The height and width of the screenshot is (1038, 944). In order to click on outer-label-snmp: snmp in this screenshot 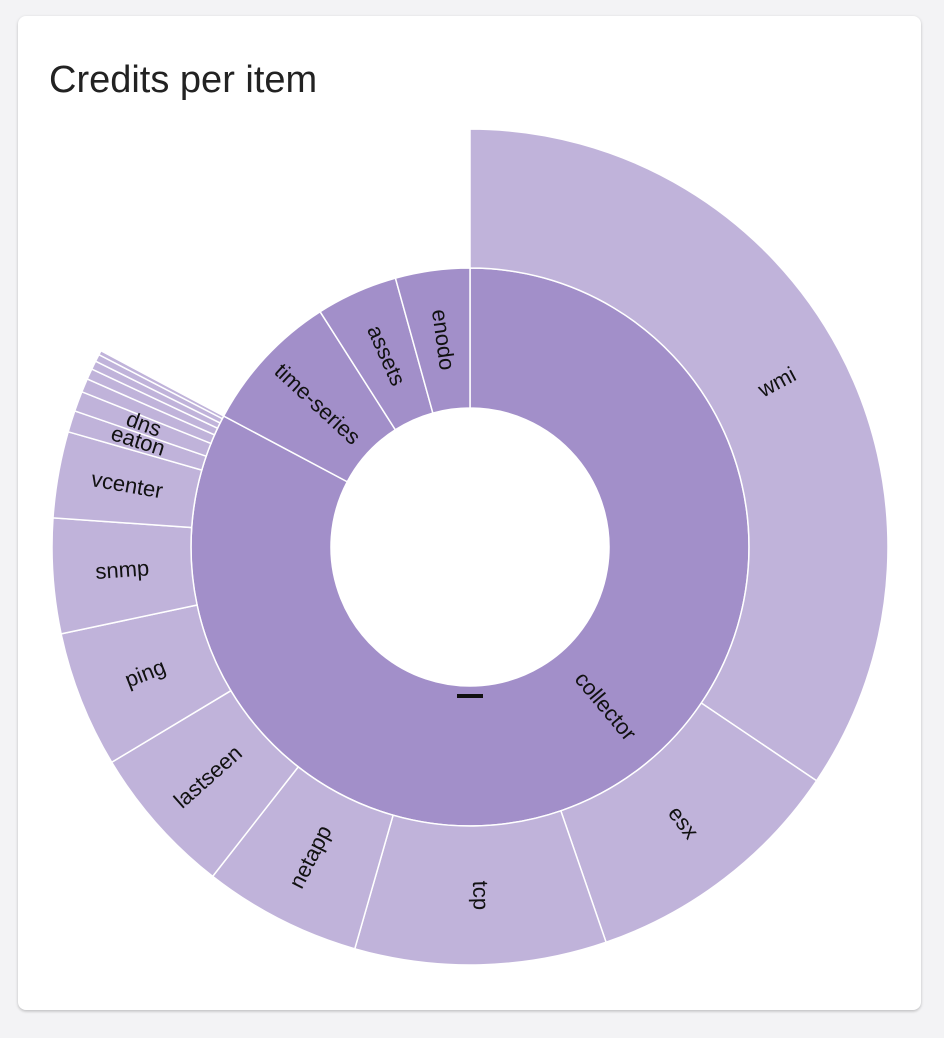, I will do `click(122, 569)`.